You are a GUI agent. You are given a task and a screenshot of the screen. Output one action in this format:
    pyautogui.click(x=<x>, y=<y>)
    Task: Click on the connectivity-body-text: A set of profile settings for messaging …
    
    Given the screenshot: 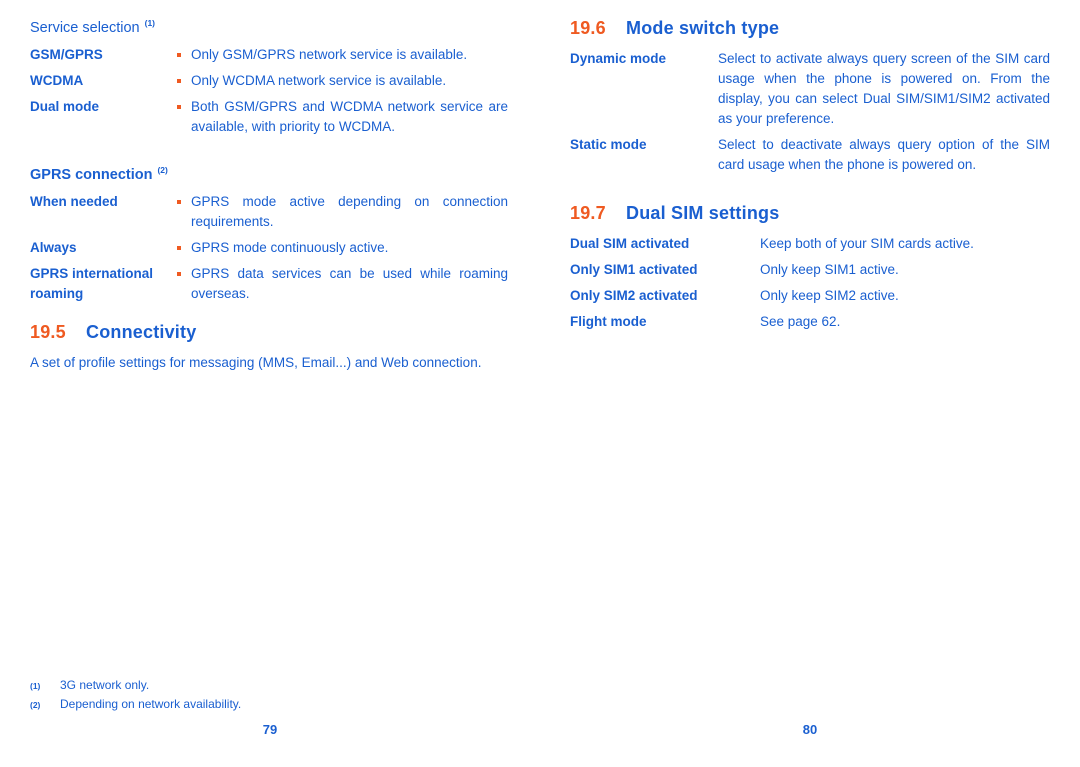 What is the action you would take?
    pyautogui.click(x=256, y=362)
    